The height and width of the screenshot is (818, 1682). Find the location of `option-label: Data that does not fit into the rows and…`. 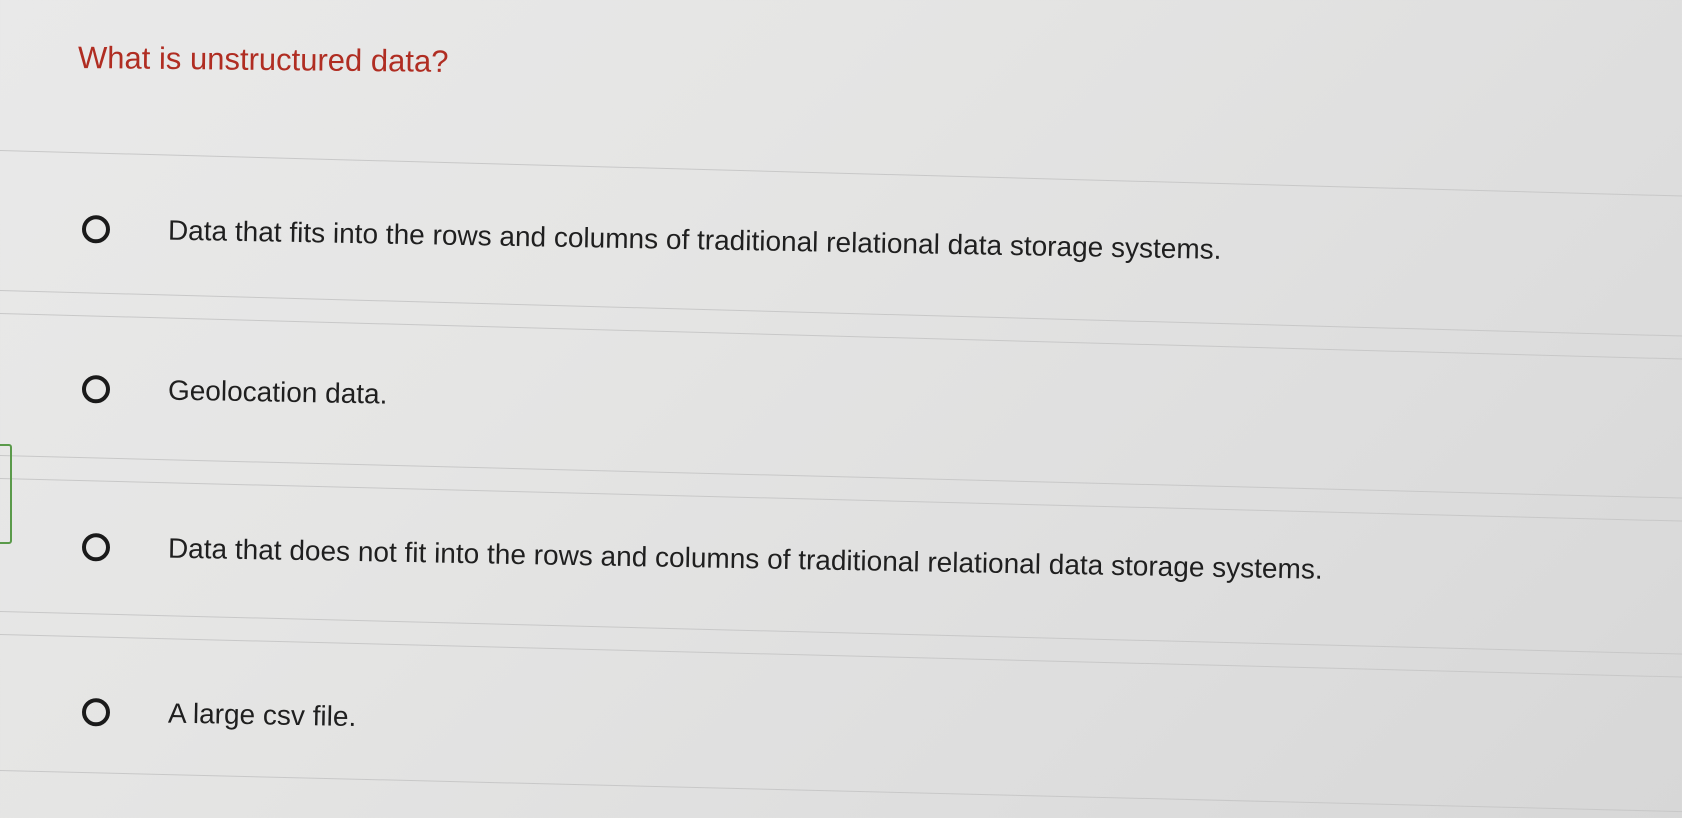

option-label: Data that does not fit into the rows and… is located at coordinates (745, 559).